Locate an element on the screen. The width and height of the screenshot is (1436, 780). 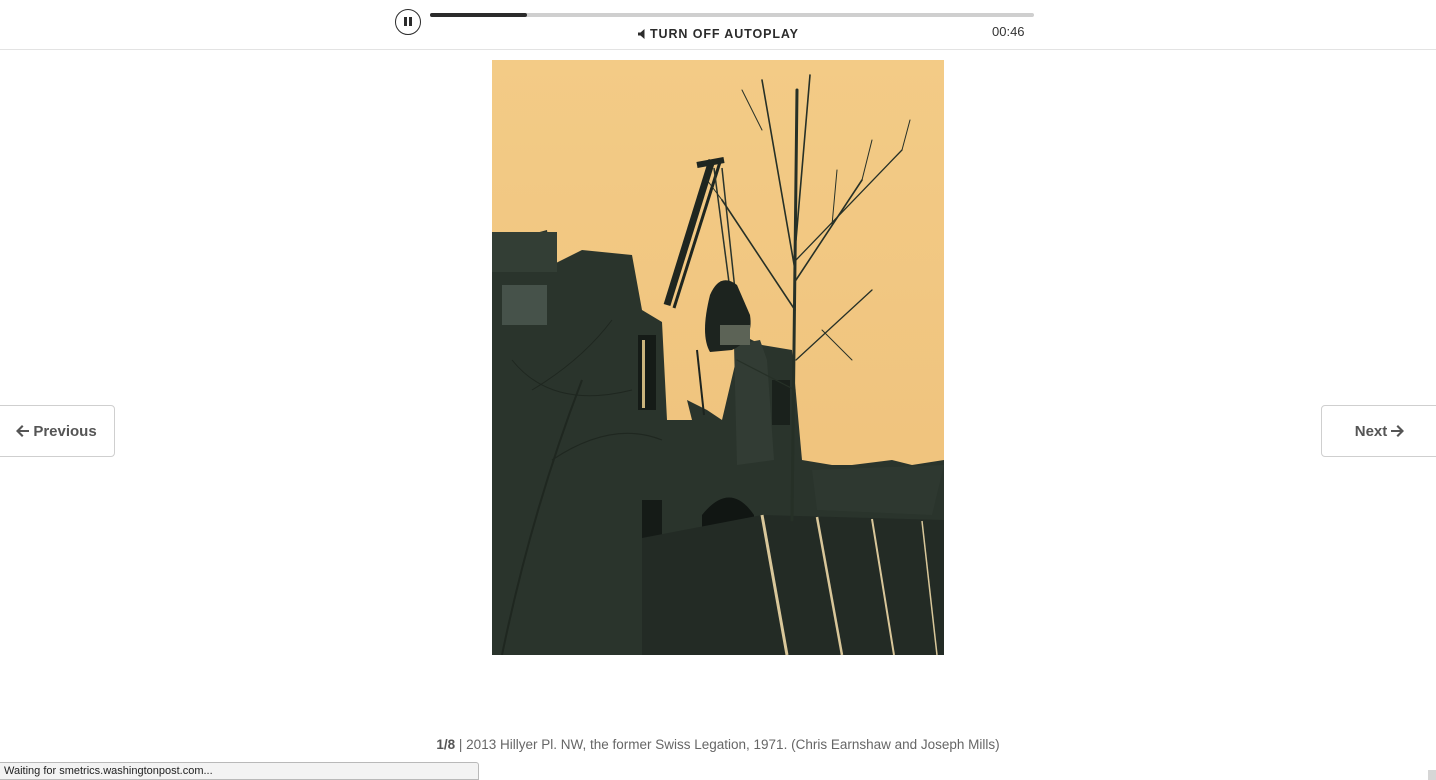
previous-button: Previous is located at coordinates (57, 431).